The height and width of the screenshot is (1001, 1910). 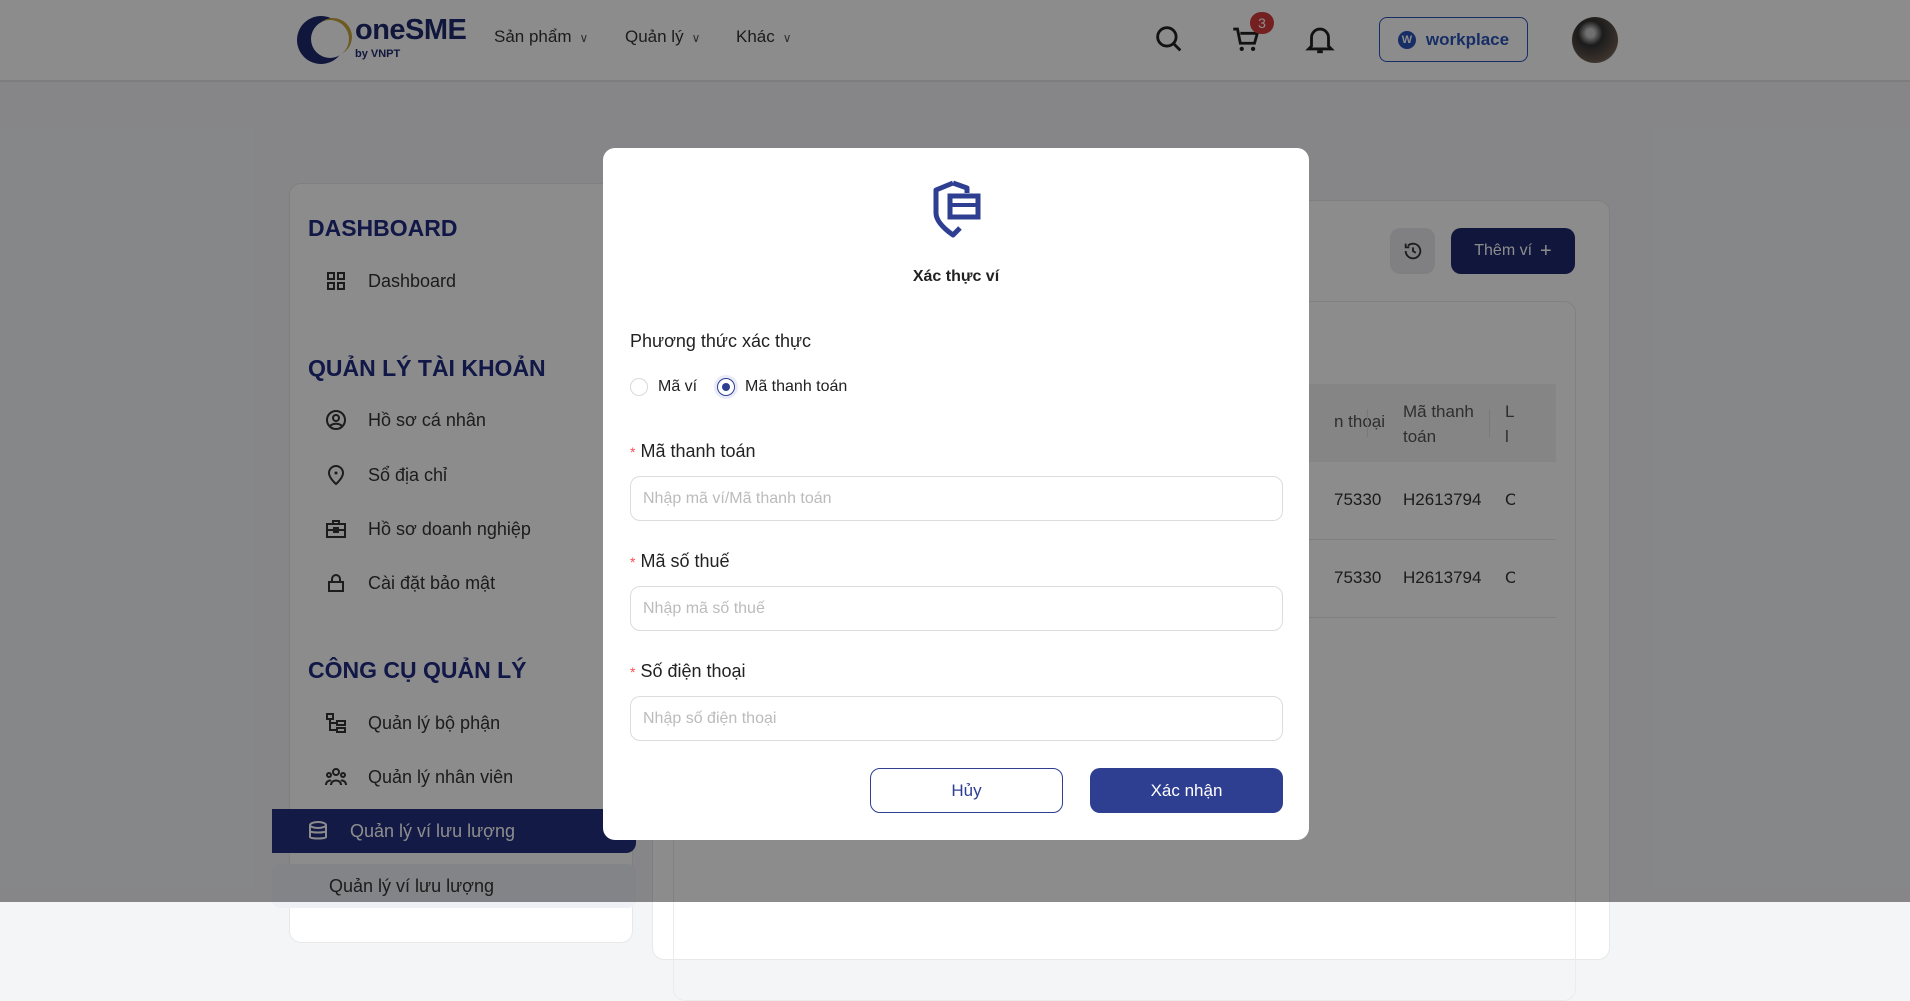 What do you see at coordinates (796, 386) in the screenshot?
I see `radio-label: Mã thanh toán` at bounding box center [796, 386].